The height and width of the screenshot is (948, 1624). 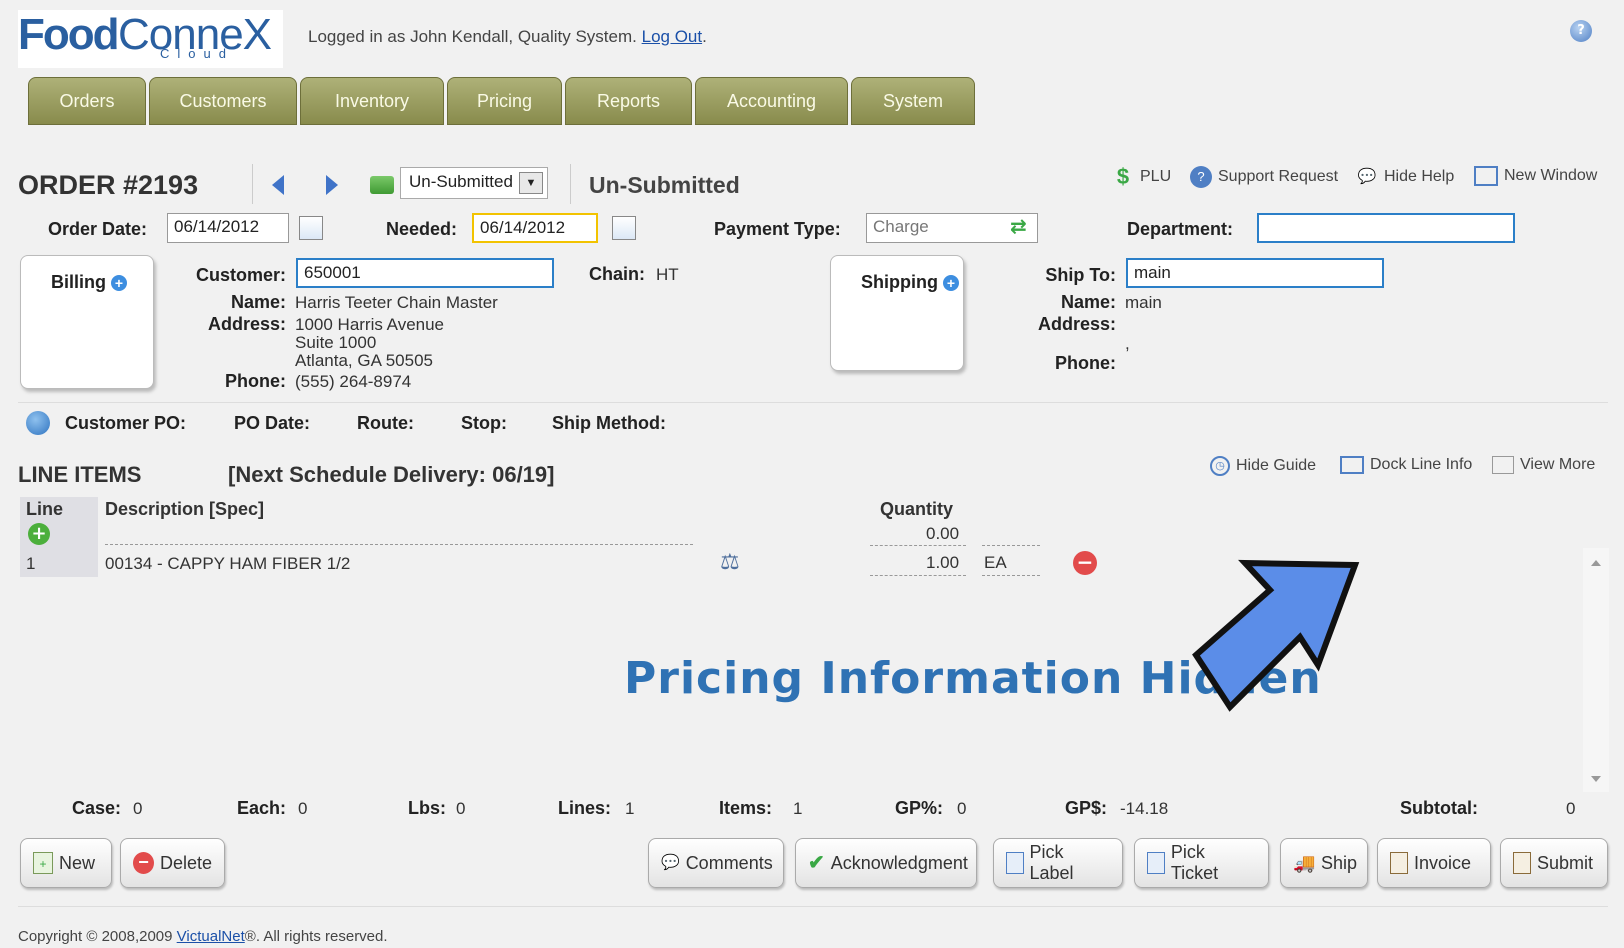 What do you see at coordinates (1018, 226) in the screenshot?
I see `swap-icon: ⇄` at bounding box center [1018, 226].